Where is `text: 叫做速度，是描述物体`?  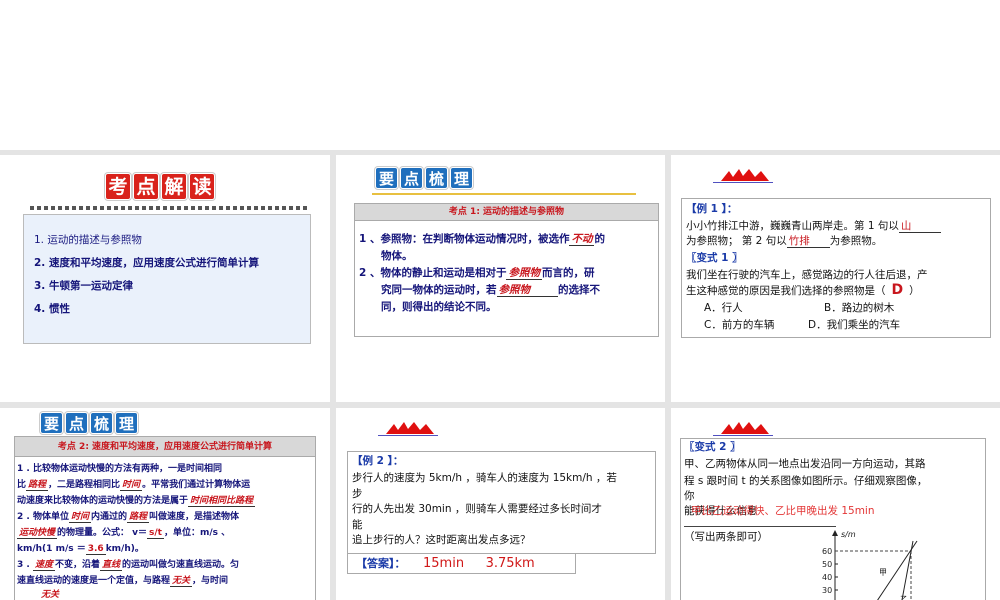 text: 叫做速度，是描述物体 is located at coordinates (194, 517).